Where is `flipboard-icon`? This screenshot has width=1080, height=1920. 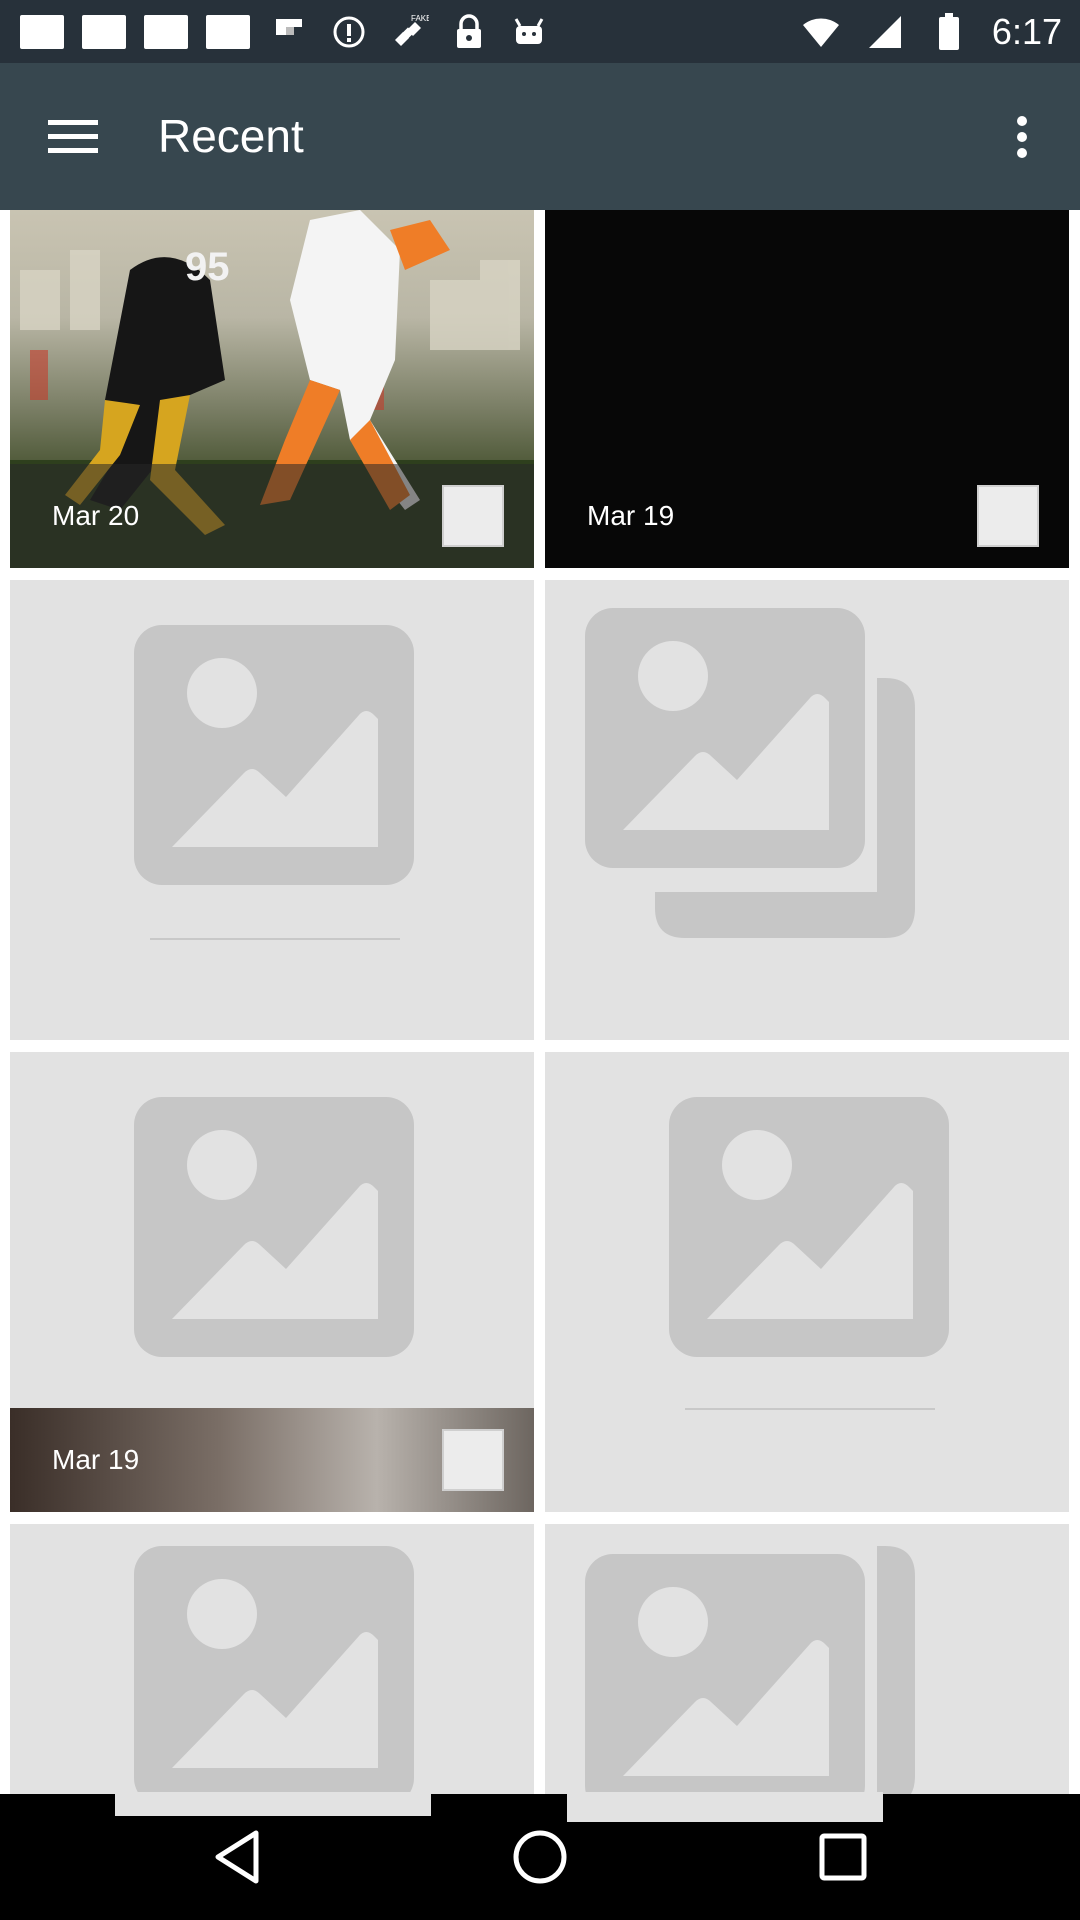
flipboard-icon is located at coordinates (289, 32).